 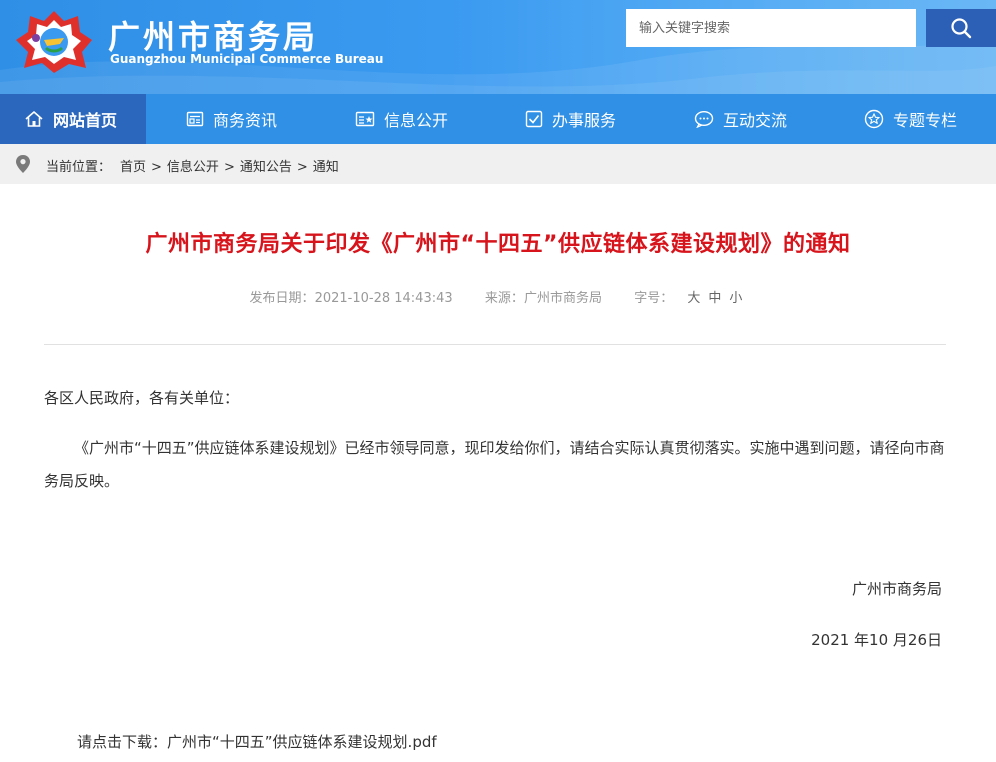 What do you see at coordinates (122, 742) in the screenshot?
I see `download-label: 请点击下载：` at bounding box center [122, 742].